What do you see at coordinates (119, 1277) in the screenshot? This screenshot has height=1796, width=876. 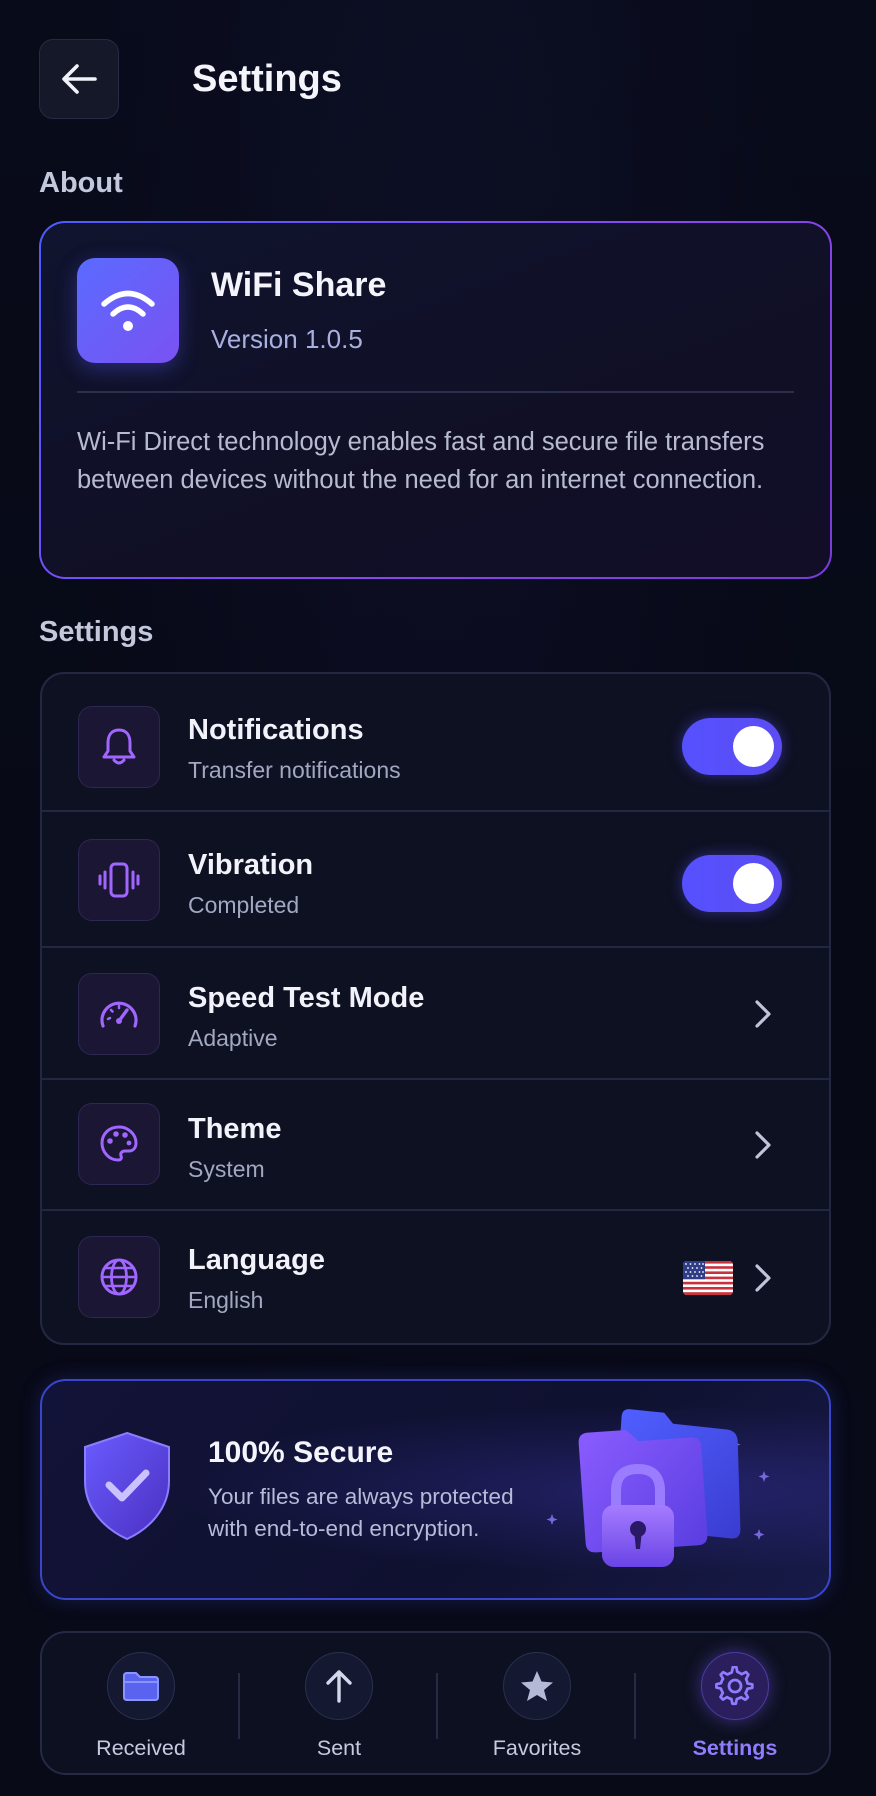 I see `globe-icon` at bounding box center [119, 1277].